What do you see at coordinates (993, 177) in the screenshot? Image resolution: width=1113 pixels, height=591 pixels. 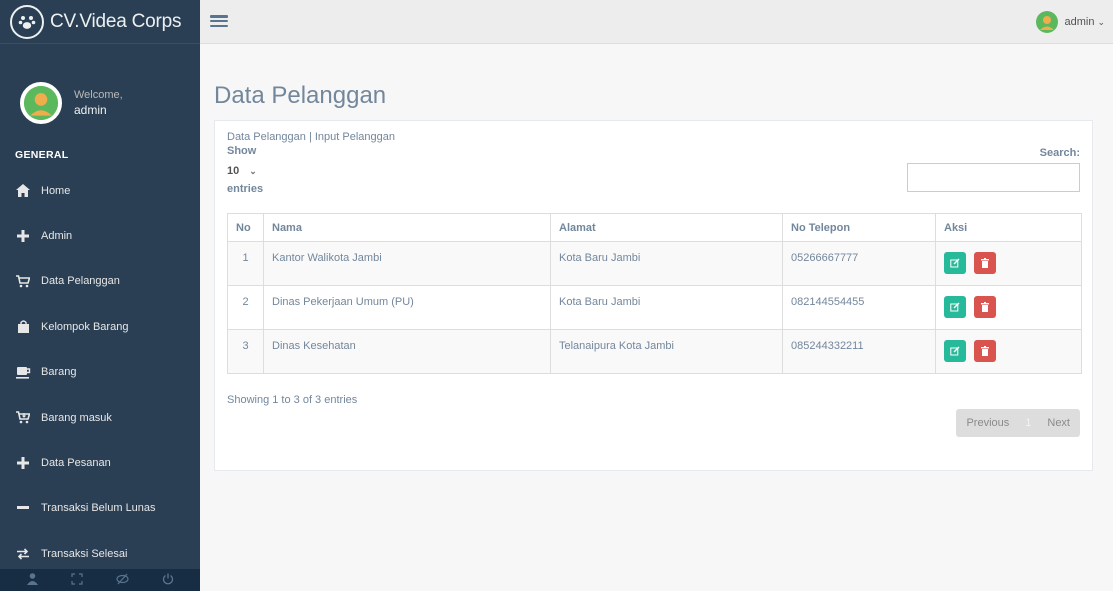 I see `search-input` at bounding box center [993, 177].